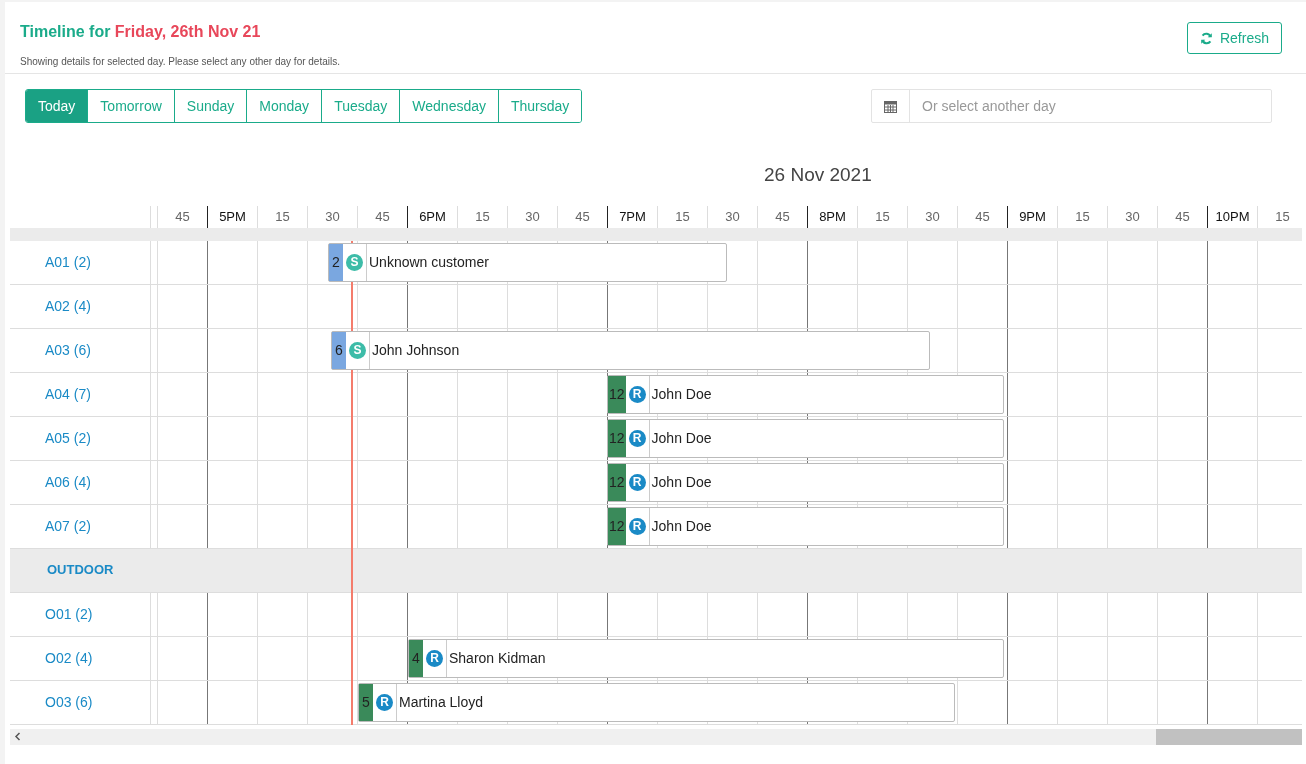  I want to click on customer-name: John Johnson, so click(416, 350).